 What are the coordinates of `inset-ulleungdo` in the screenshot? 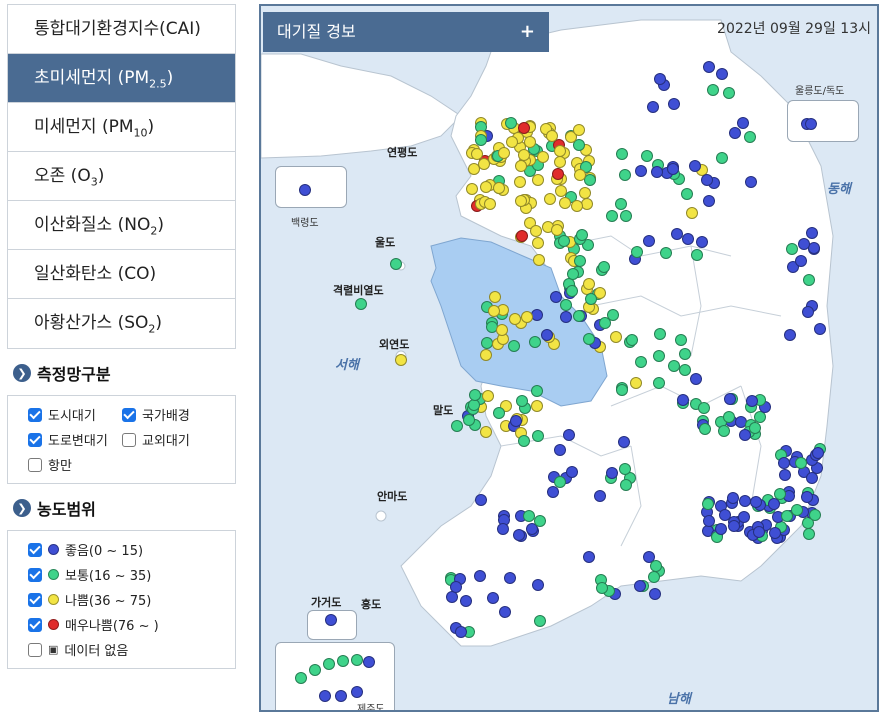 It's located at (823, 121).